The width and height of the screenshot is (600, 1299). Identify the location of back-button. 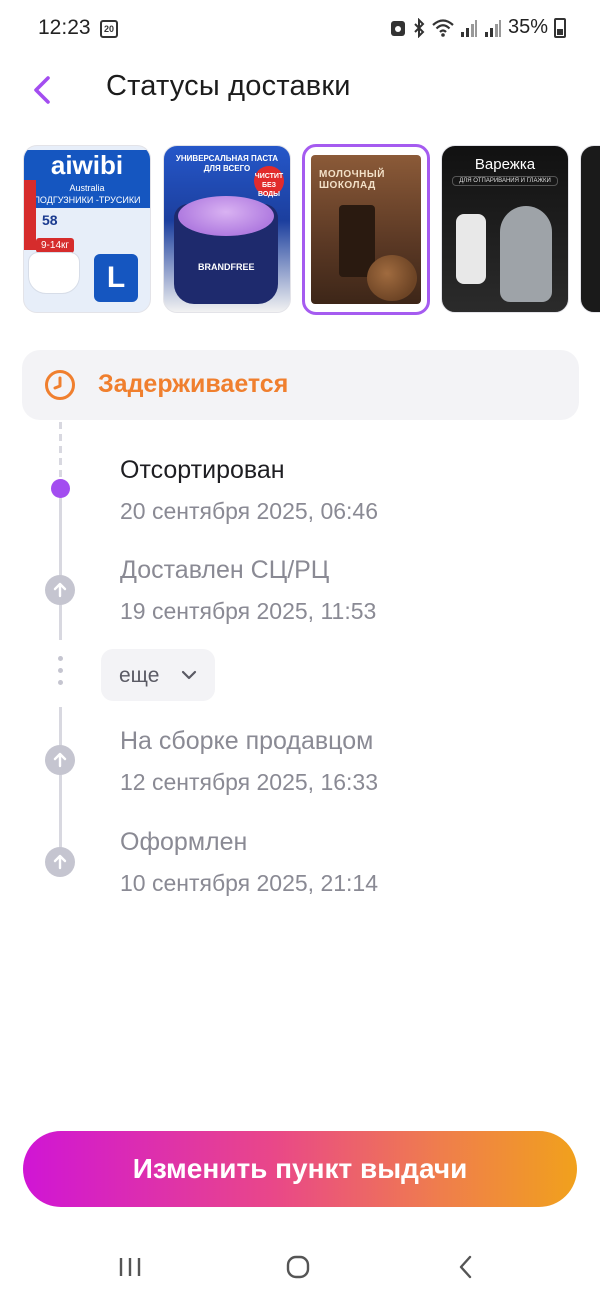
(42, 88).